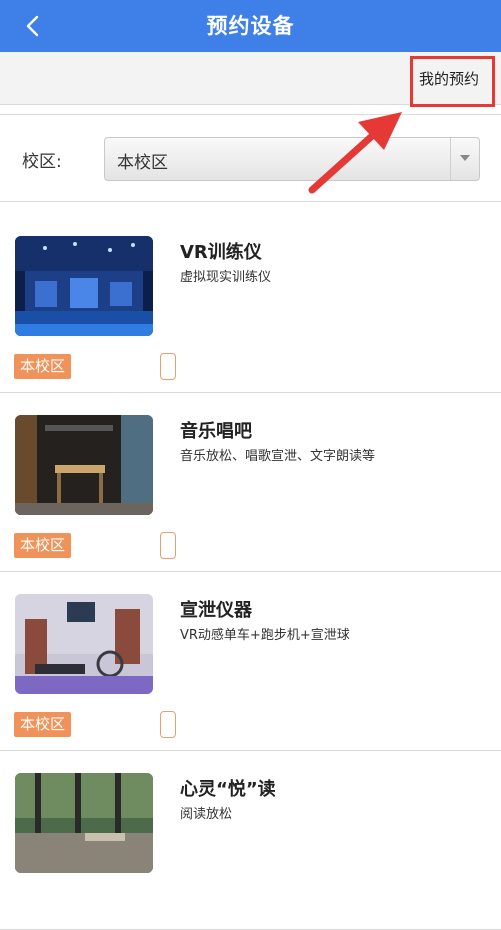 This screenshot has height=930, width=501. I want to click on reading-room-image, so click(84, 823).